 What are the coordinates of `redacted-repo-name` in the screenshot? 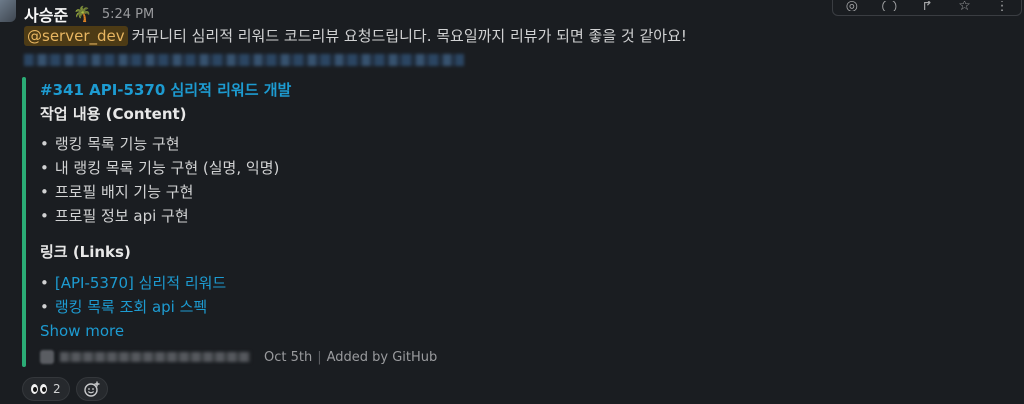 It's located at (155, 357).